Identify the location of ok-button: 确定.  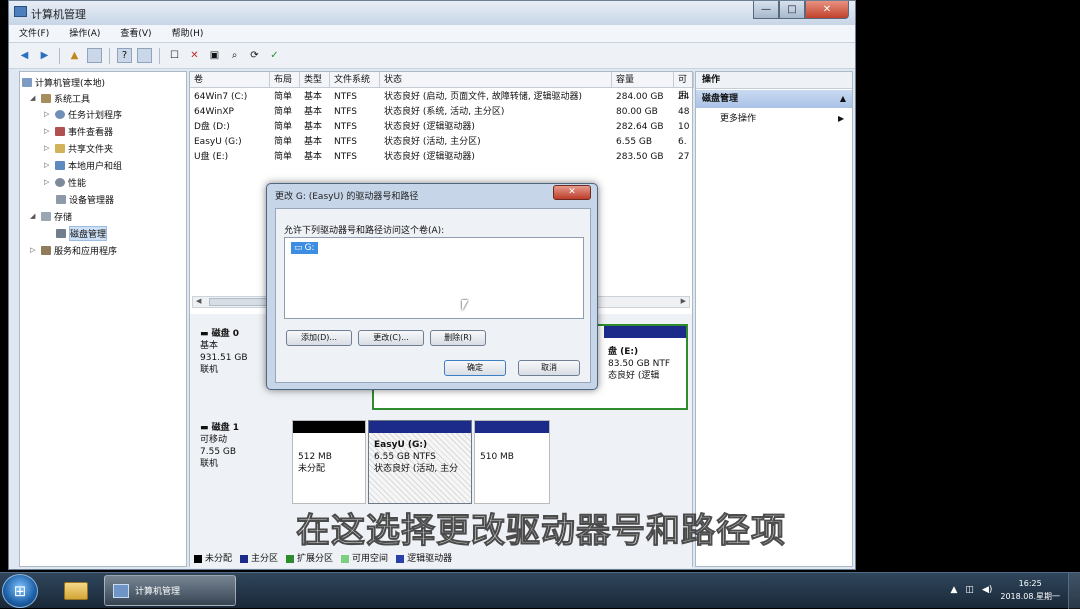
(475, 368).